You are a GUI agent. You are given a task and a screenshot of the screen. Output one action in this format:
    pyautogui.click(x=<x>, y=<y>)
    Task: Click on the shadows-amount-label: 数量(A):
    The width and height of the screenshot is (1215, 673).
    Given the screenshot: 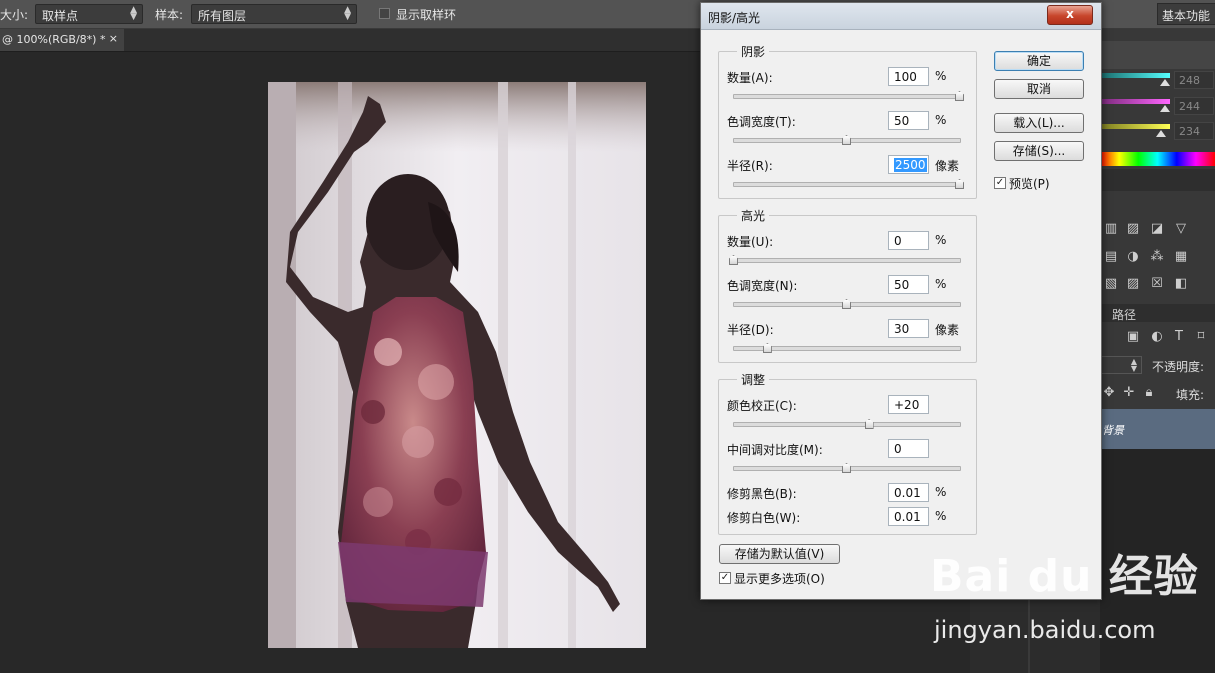 What is the action you would take?
    pyautogui.click(x=750, y=78)
    